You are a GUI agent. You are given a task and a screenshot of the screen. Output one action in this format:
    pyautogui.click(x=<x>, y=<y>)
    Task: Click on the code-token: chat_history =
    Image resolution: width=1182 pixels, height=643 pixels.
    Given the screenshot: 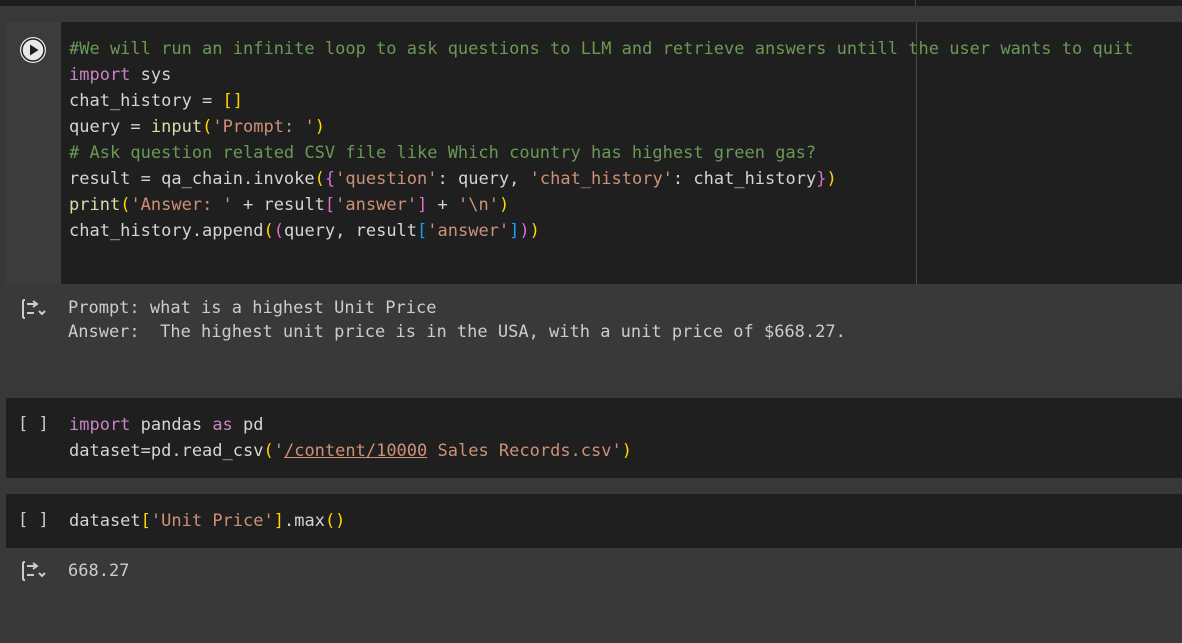 What is the action you would take?
    pyautogui.click(x=146, y=101)
    